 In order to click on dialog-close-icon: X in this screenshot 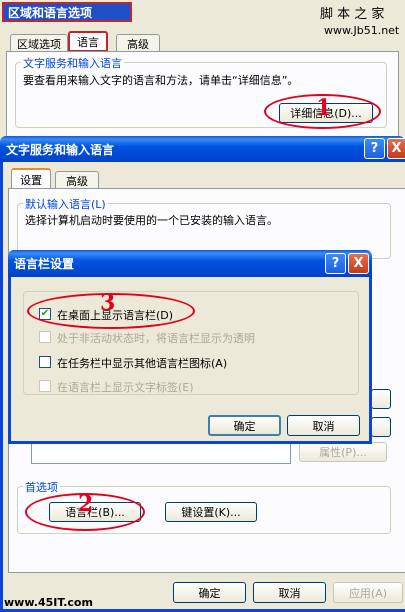, I will do `click(358, 263)`.